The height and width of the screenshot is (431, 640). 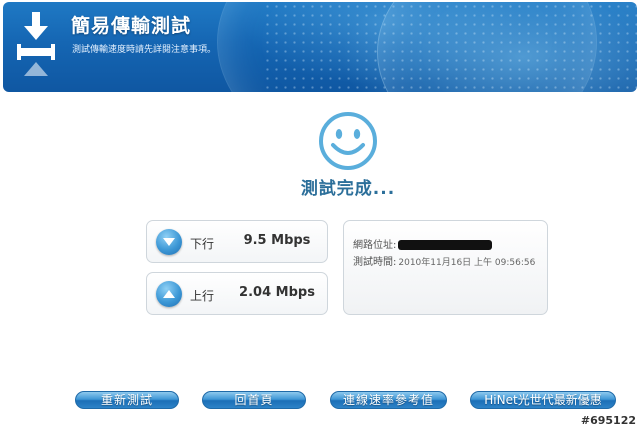 I want to click on reference-rates-button: 連線速率參考值, so click(x=388, y=400).